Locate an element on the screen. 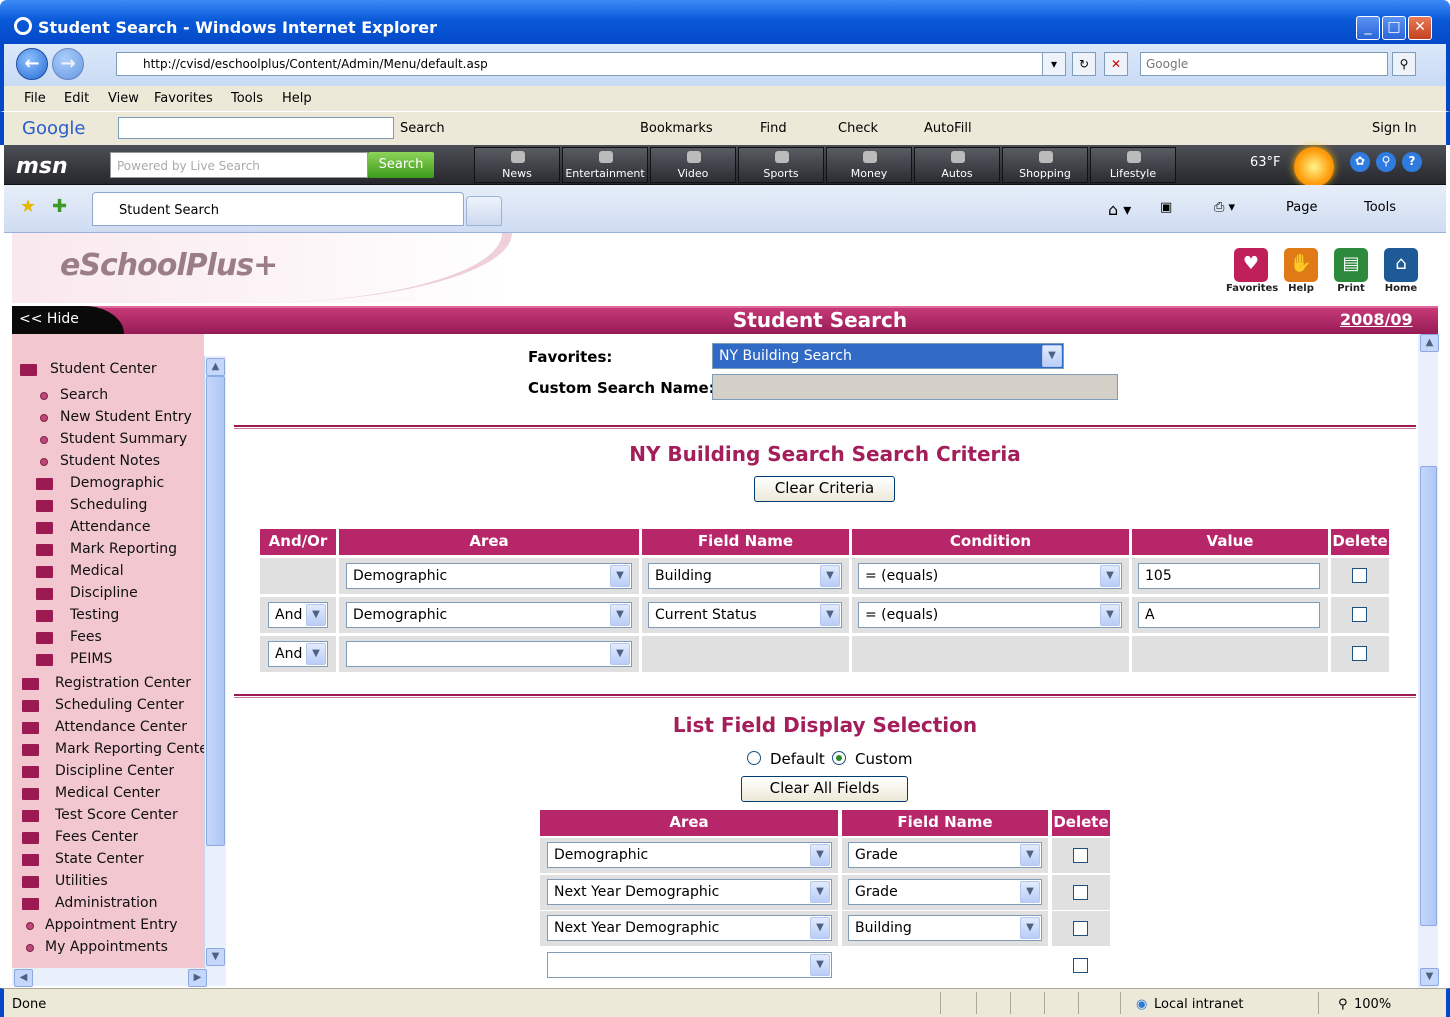 This screenshot has width=1450, height=1017. refresh-icon: ↻ is located at coordinates (1084, 64).